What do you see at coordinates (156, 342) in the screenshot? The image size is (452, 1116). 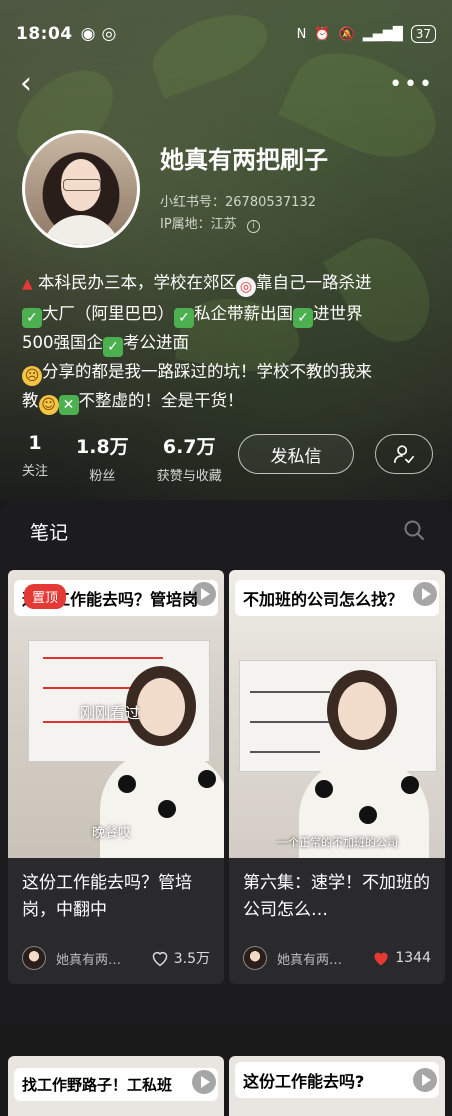 I see `bio-text: 考公进面` at bounding box center [156, 342].